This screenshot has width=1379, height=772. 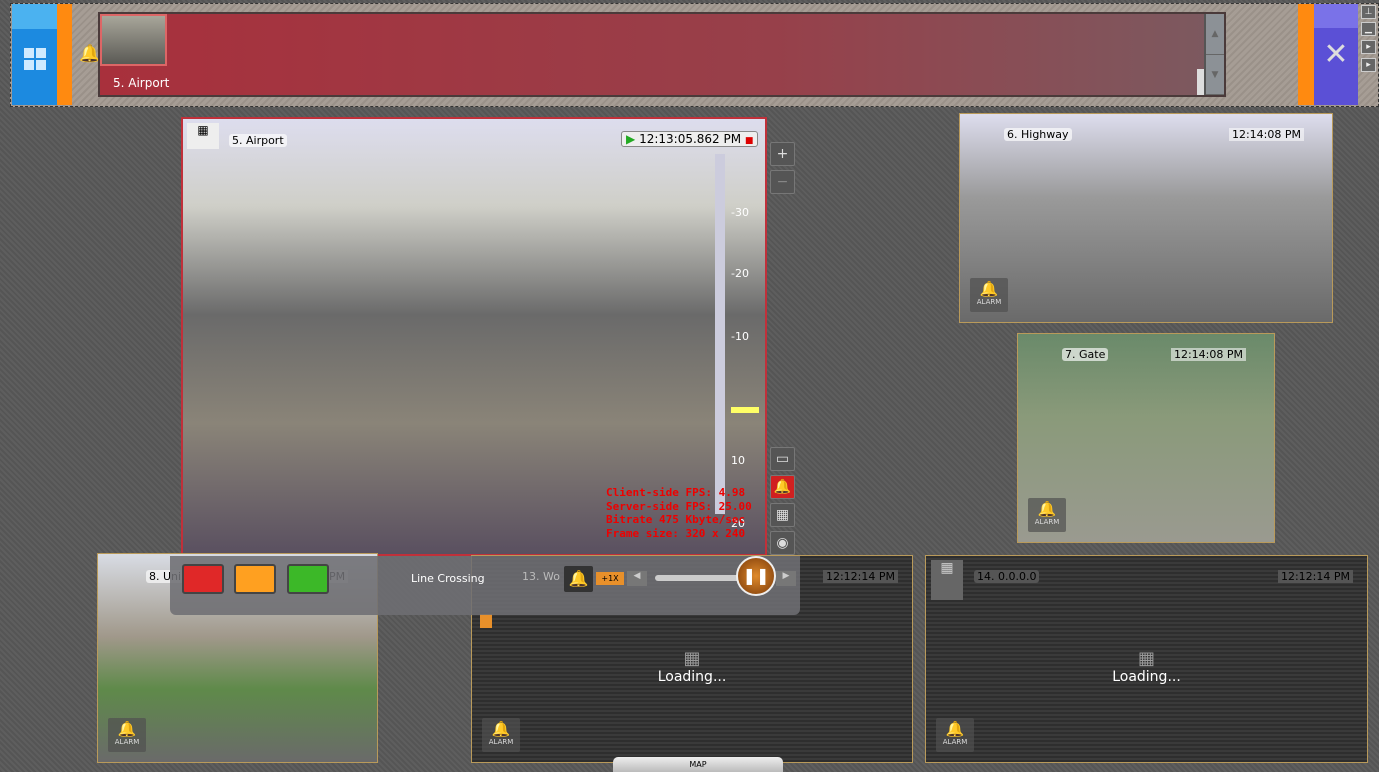 What do you see at coordinates (631, 139) in the screenshot?
I see `play-icon: ▶` at bounding box center [631, 139].